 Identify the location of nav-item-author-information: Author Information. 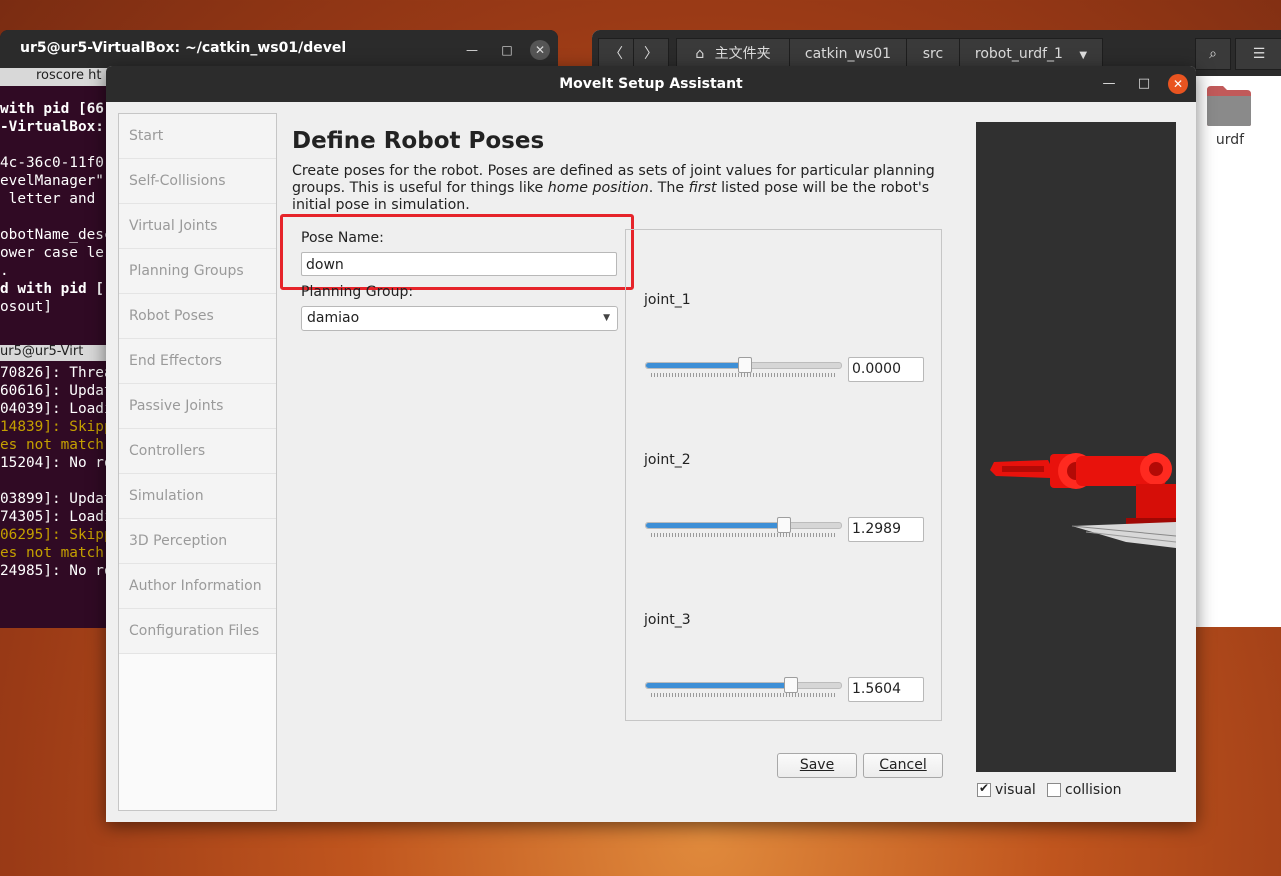
(197, 586).